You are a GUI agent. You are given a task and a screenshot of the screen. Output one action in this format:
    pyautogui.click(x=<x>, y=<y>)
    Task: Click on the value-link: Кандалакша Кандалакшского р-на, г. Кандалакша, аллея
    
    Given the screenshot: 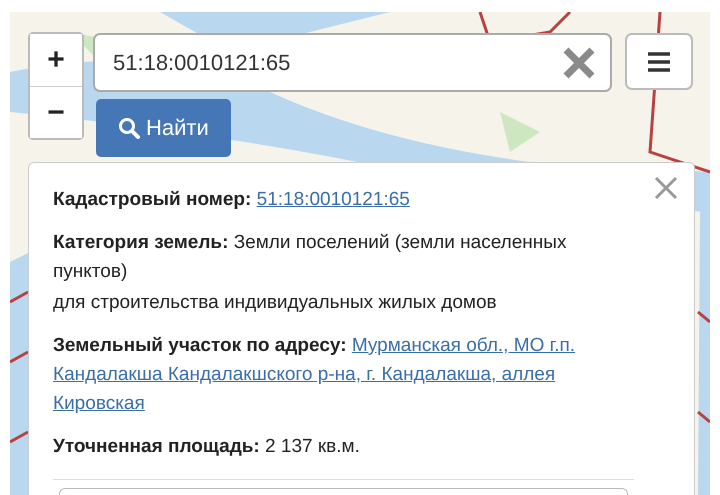 What is the action you would take?
    pyautogui.click(x=304, y=374)
    